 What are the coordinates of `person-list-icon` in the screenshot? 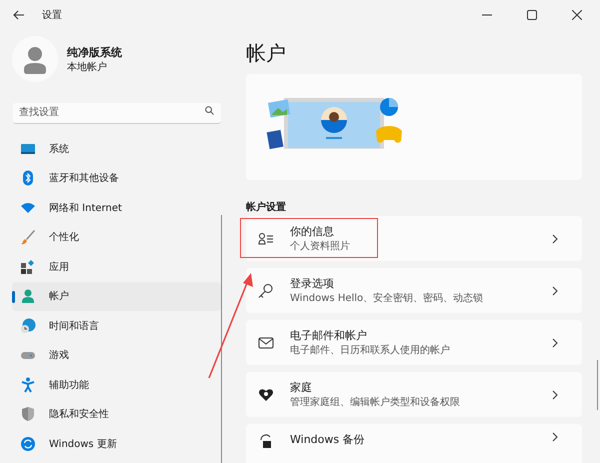 It's located at (266, 238).